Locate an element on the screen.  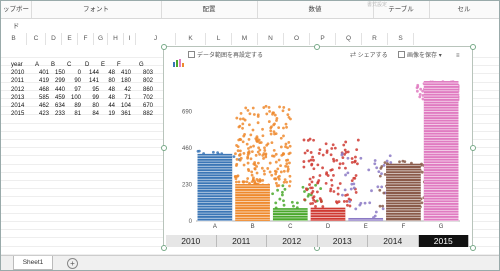
chart-menu-button: ≡ is located at coordinates (458, 56).